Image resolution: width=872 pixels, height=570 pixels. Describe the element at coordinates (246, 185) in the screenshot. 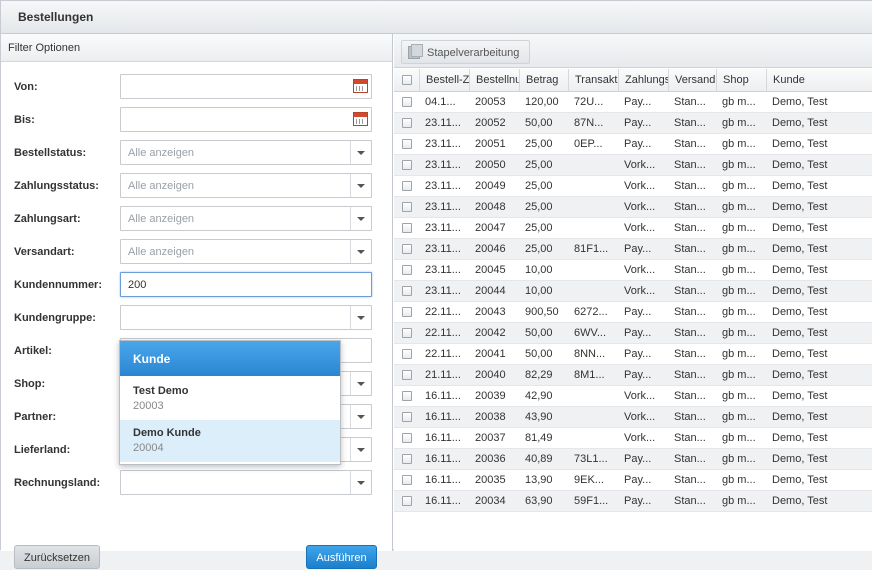

I see `field-zahlungsstatus: Alle anzeigen` at that location.